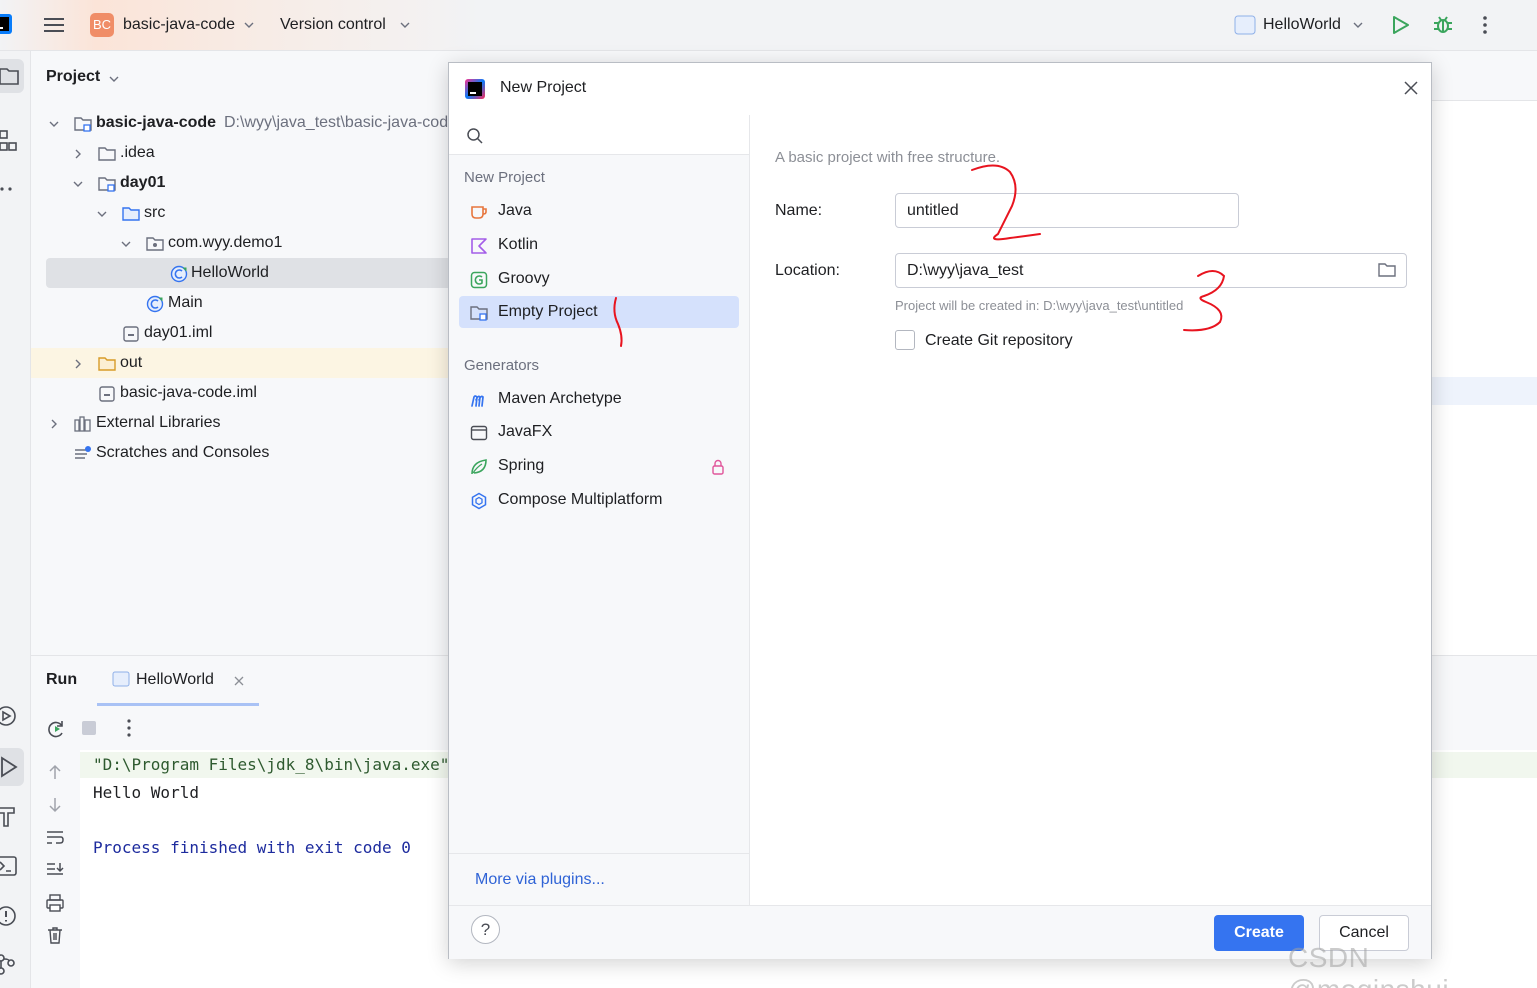 Image resolution: width=1537 pixels, height=988 pixels. What do you see at coordinates (479, 467) in the screenshot?
I see `spring-leaf-icon` at bounding box center [479, 467].